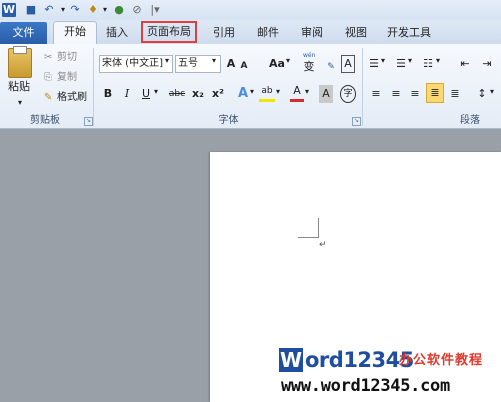 This screenshot has height=402, width=501. What do you see at coordinates (252, 91) in the screenshot?
I see `text-effects-dropdown-icon: ▾` at bounding box center [252, 91].